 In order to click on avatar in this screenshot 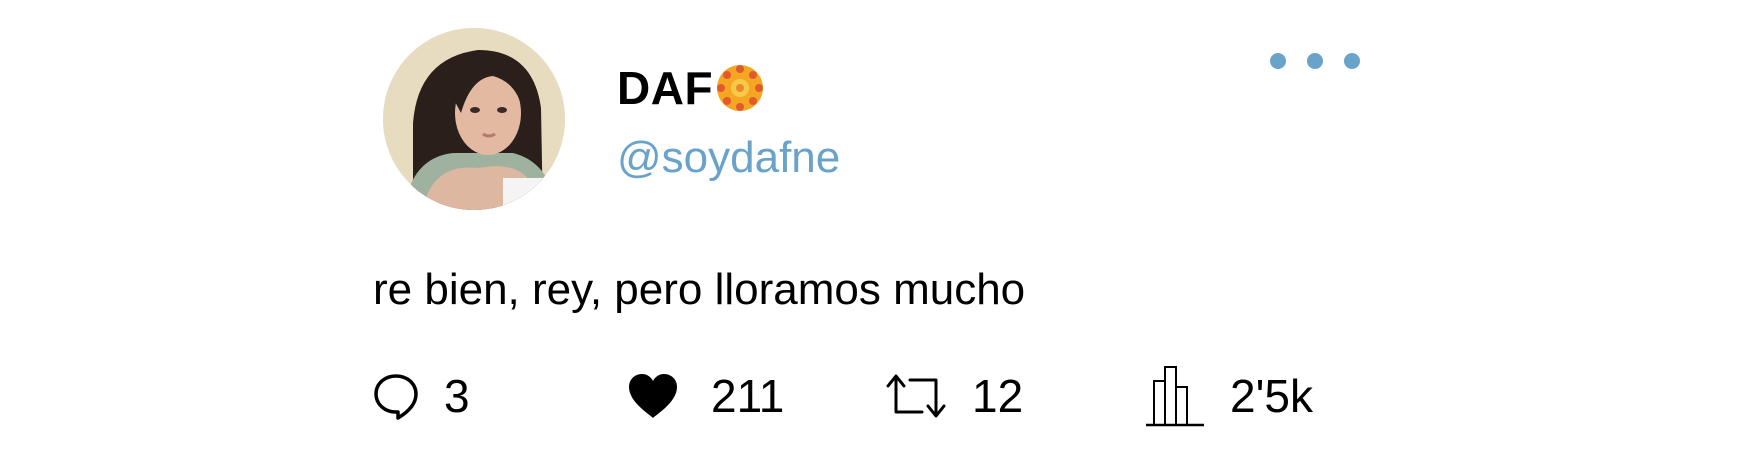, I will do `click(474, 119)`.